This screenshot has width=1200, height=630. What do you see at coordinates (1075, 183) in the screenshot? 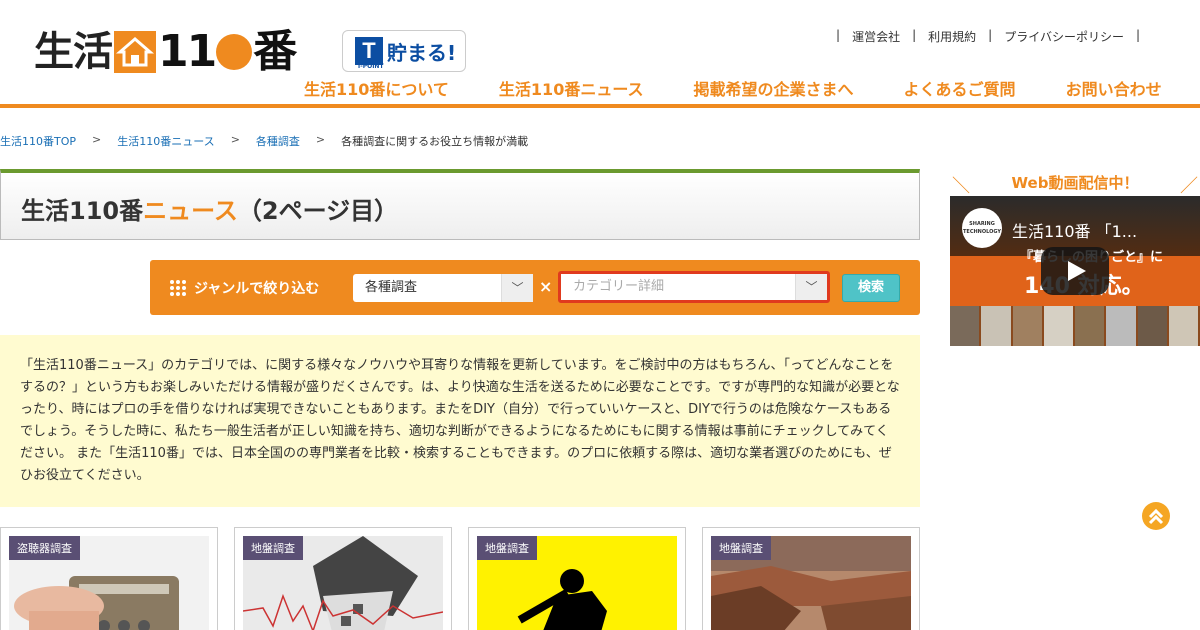
I see `sidebar-video-heading-text: Web動画配信中！` at bounding box center [1075, 183].